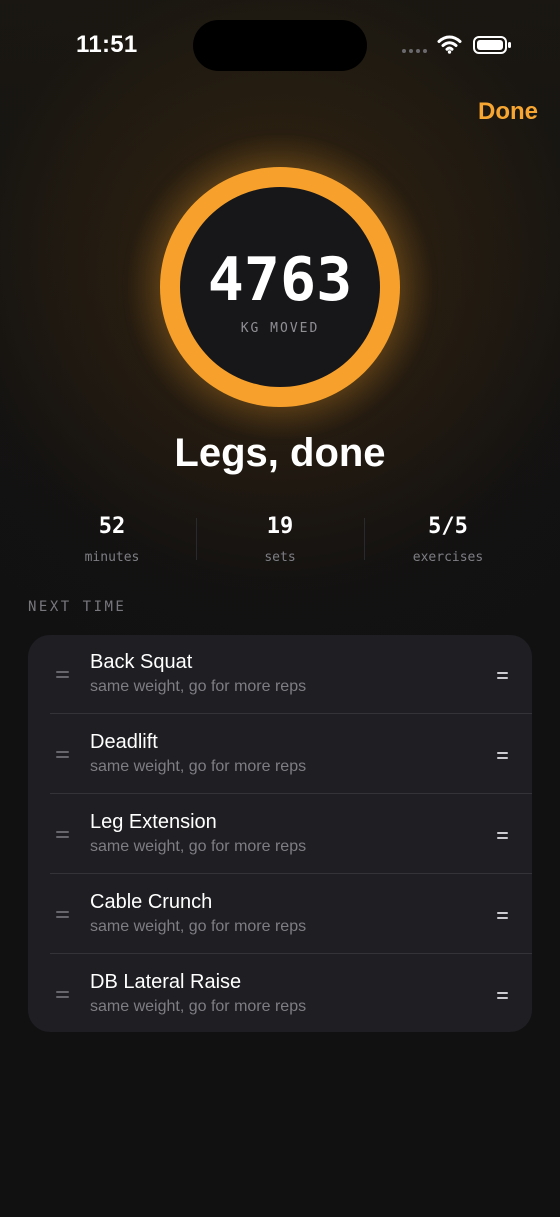  I want to click on dynamic-island, so click(280, 45).